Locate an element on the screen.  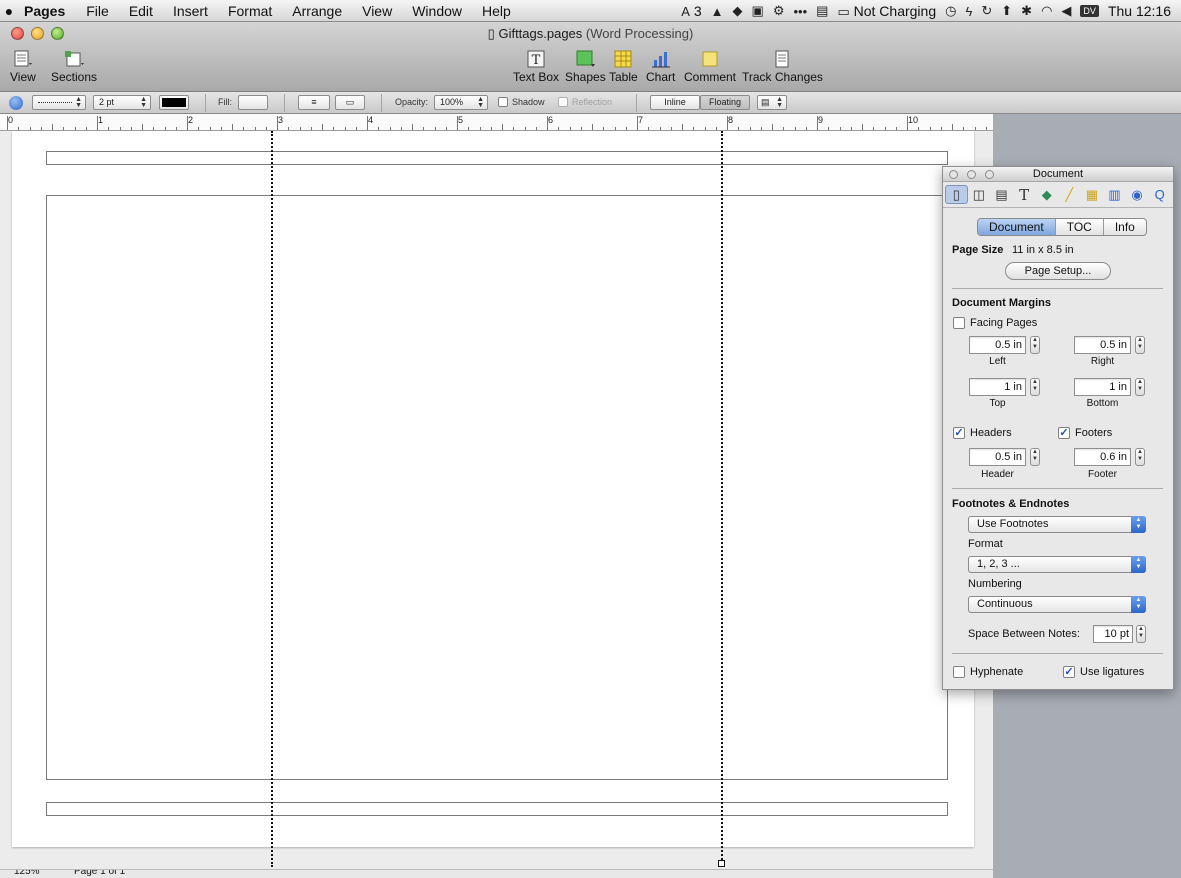
text-box-button: T Text Box is located at coordinates (536, 67).